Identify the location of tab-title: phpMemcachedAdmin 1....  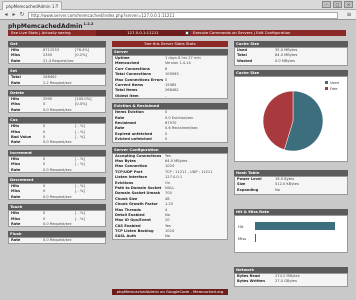
(32, 6).